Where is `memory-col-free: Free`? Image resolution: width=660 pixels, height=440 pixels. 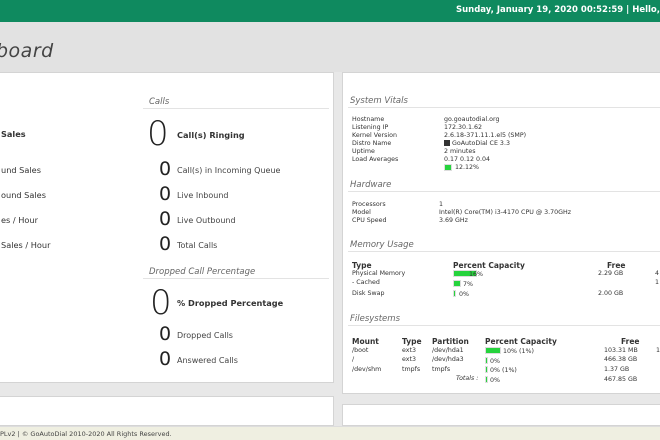
memory-col-free: Free is located at coordinates (616, 265).